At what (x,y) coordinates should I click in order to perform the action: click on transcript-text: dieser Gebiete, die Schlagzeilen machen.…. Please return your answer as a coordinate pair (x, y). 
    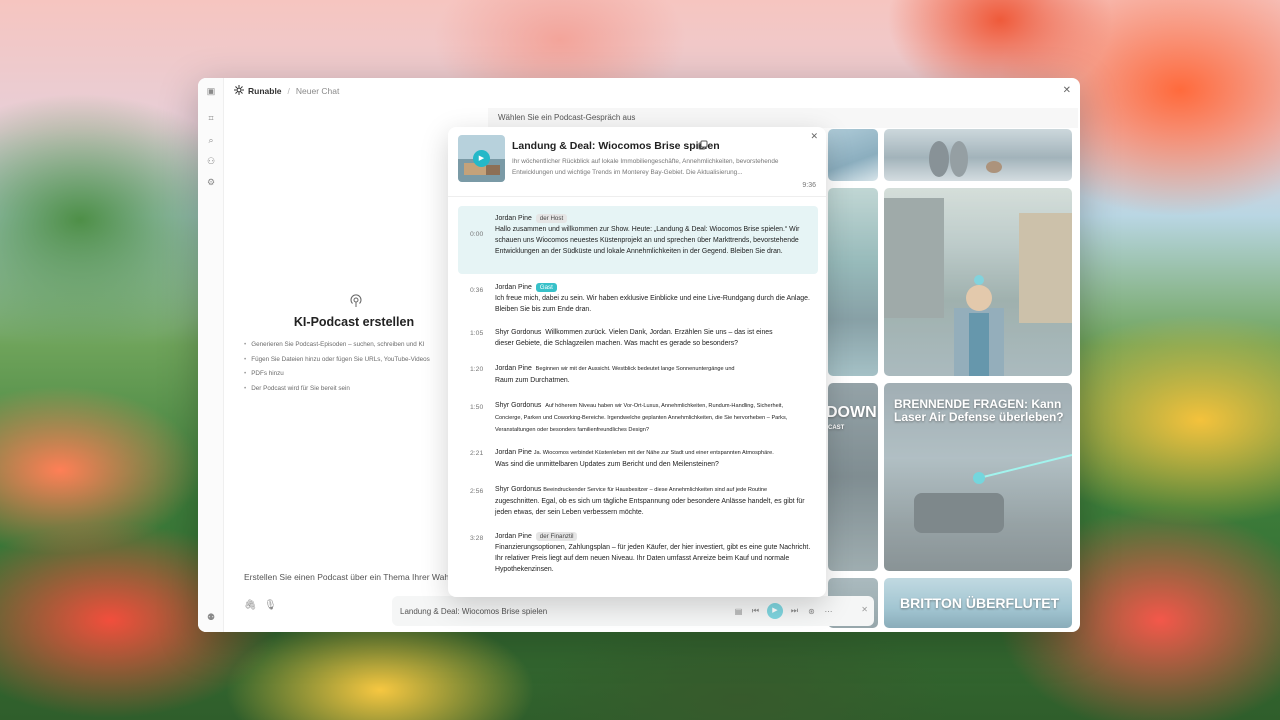
    Looking at the image, I should click on (616, 343).